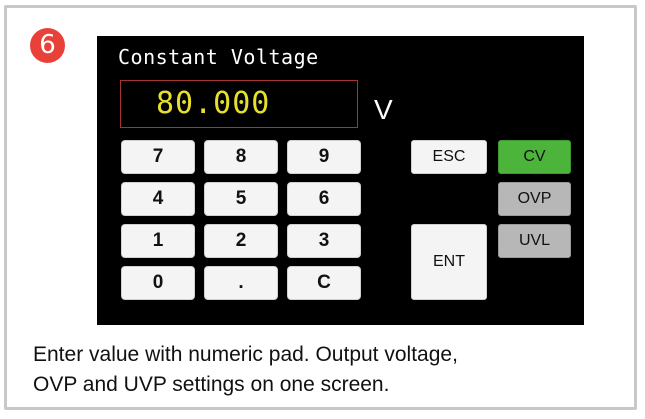 This screenshot has width=645, height=419. What do you see at coordinates (218, 57) in the screenshot?
I see `mode-title: Constant Voltage` at bounding box center [218, 57].